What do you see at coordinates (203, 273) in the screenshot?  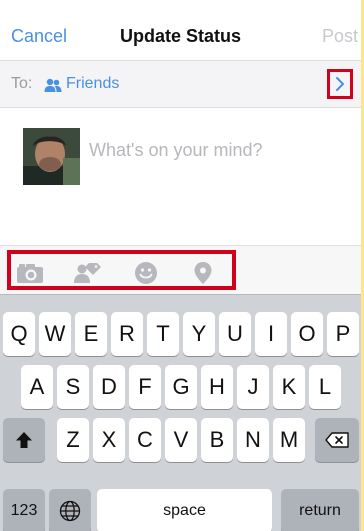 I see `location-pin-icon` at bounding box center [203, 273].